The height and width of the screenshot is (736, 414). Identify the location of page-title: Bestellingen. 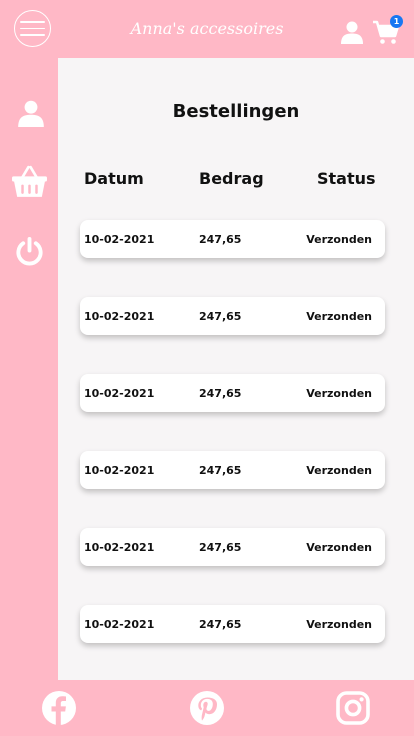
(236, 111).